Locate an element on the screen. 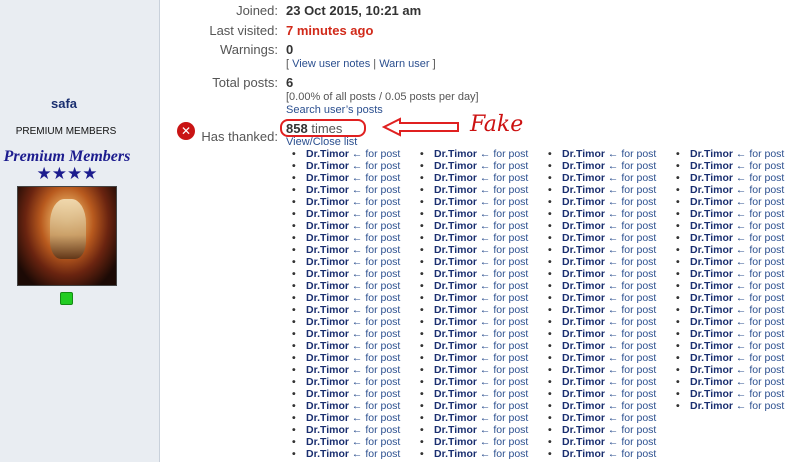  search-posts-link: Search user’s posts is located at coordinates (334, 110).